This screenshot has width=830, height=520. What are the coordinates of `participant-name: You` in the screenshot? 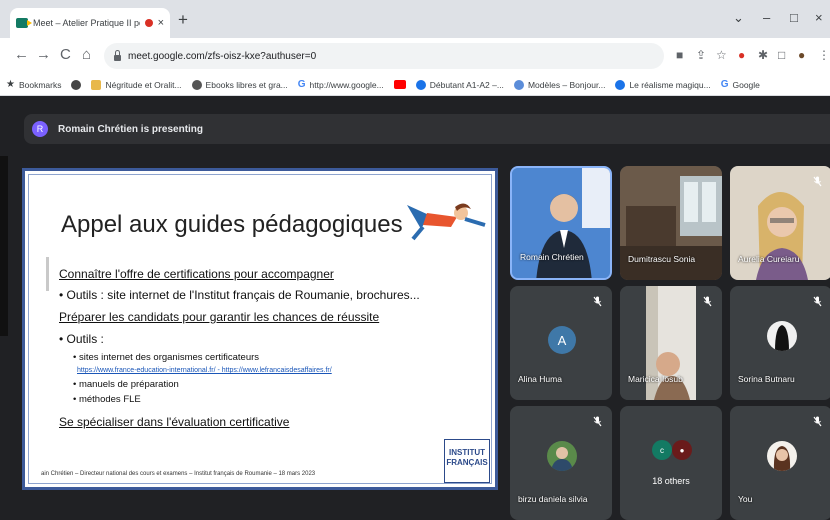 It's located at (745, 499).